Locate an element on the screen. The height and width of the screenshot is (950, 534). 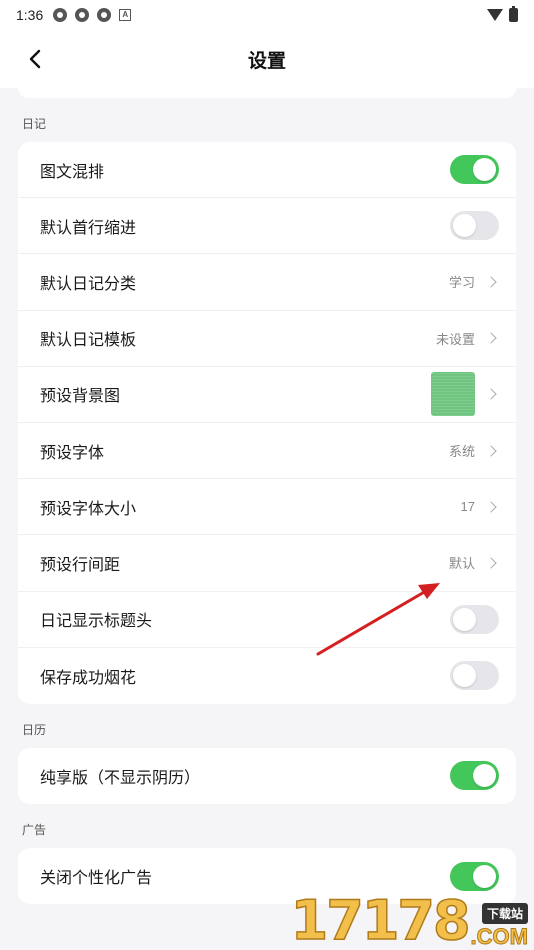
settings-row: 保存成功烟花 is located at coordinates (267, 676).